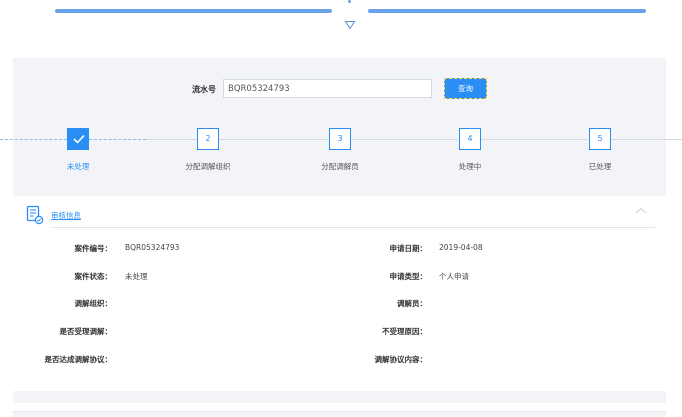 Image resolution: width=682 pixels, height=417 pixels. I want to click on next-section-strip, so click(339, 414).